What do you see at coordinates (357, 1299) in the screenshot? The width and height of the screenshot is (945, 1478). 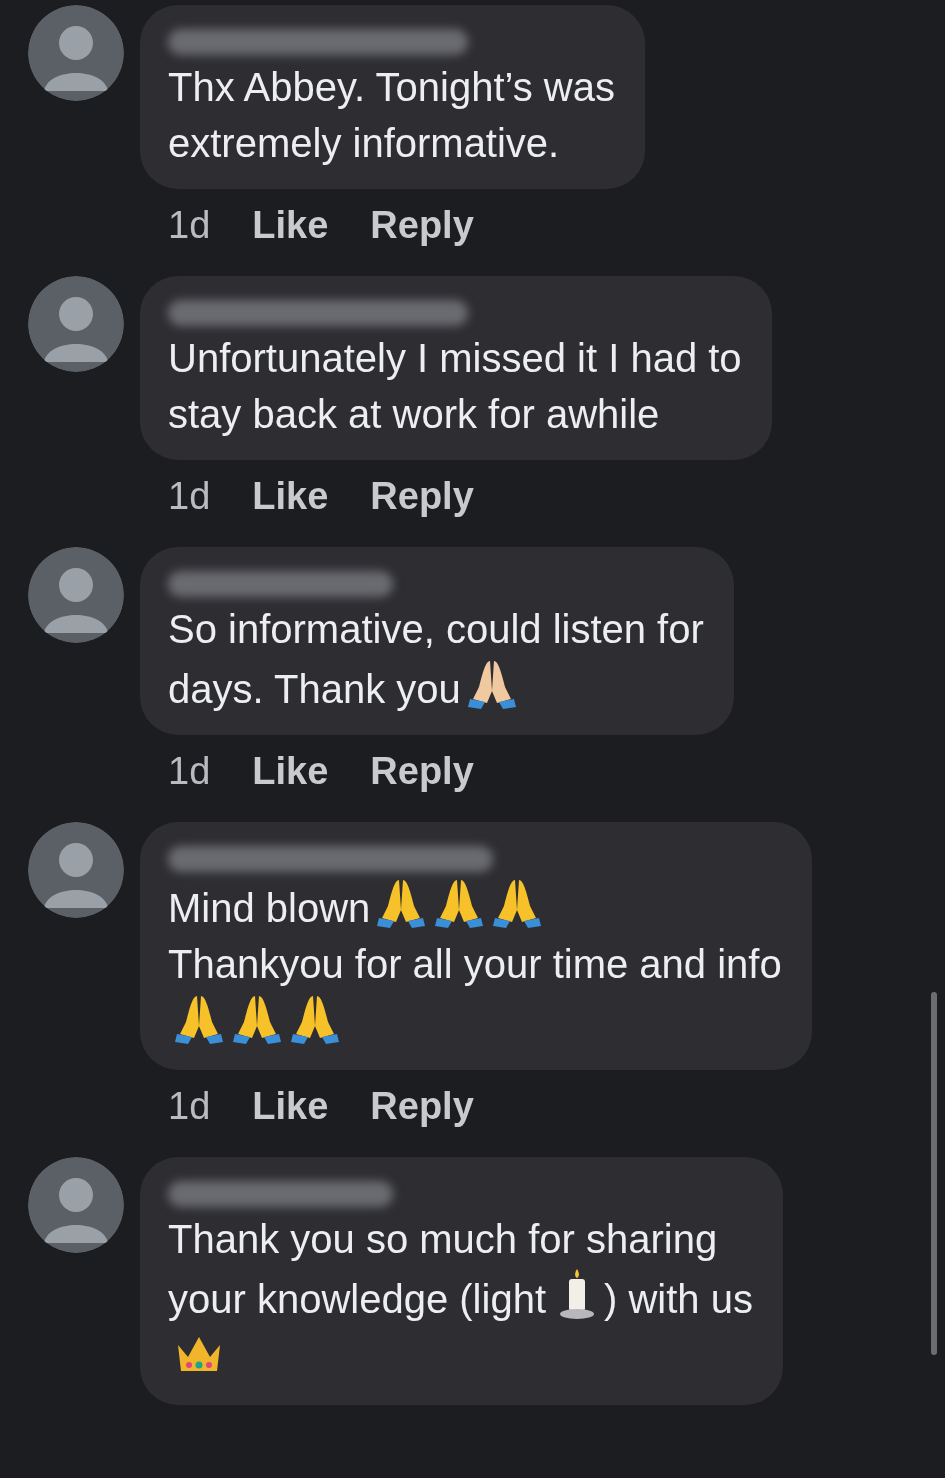 I see `comment-text: your knowledge (light` at bounding box center [357, 1299].